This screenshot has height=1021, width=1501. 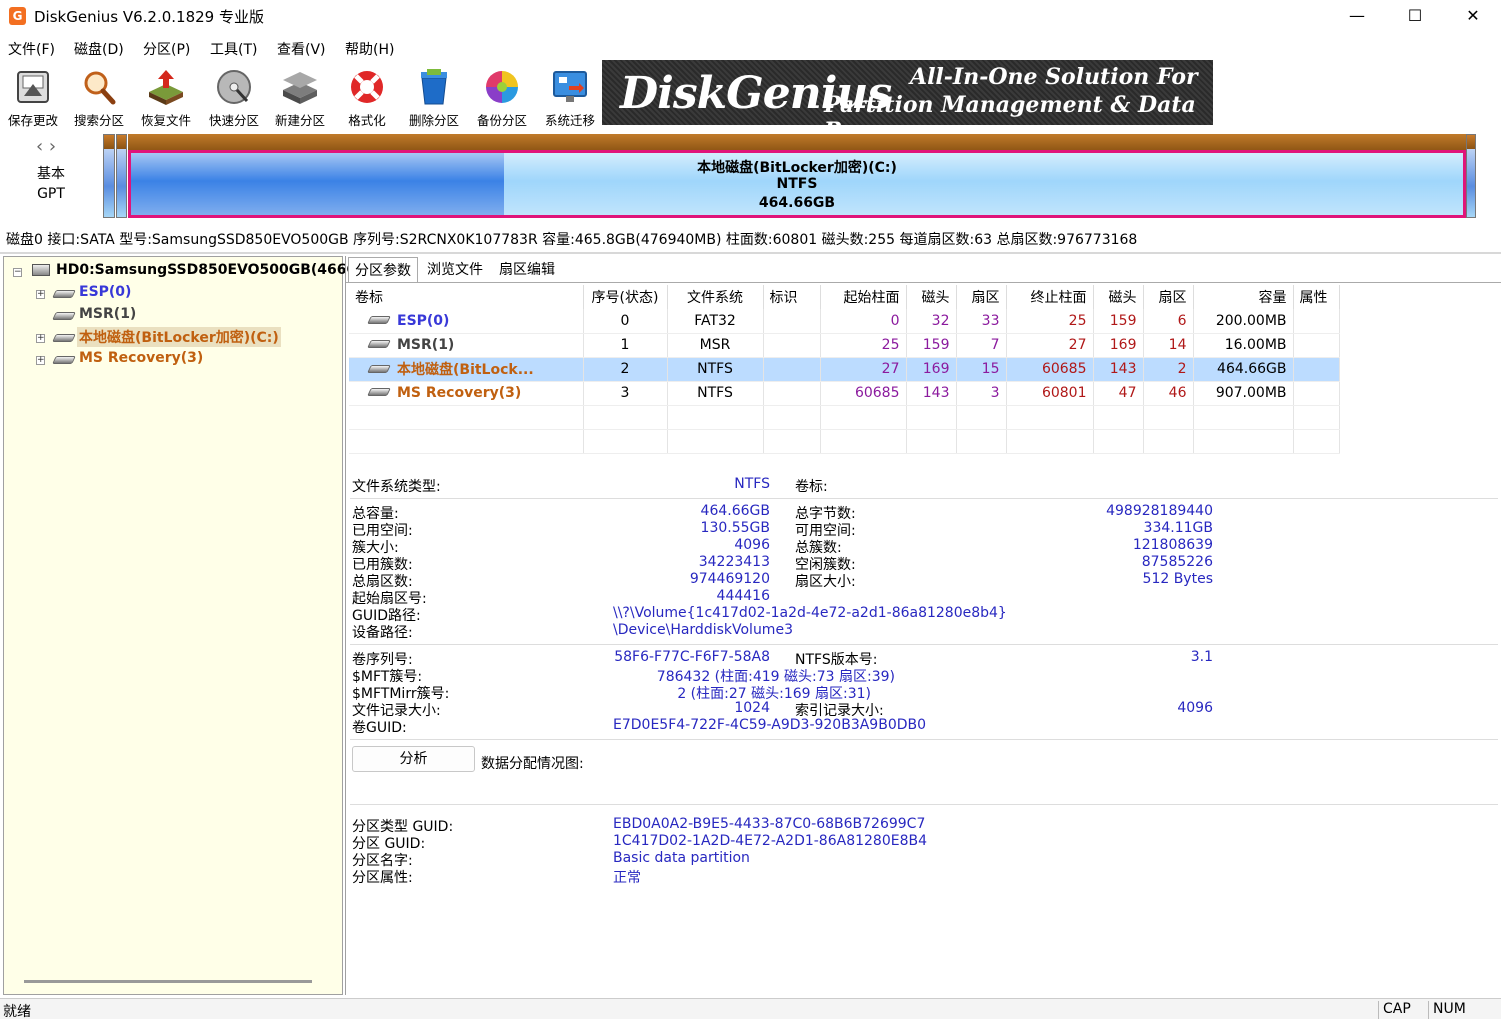 I want to click on col-volume: 卷标, so click(x=466, y=297).